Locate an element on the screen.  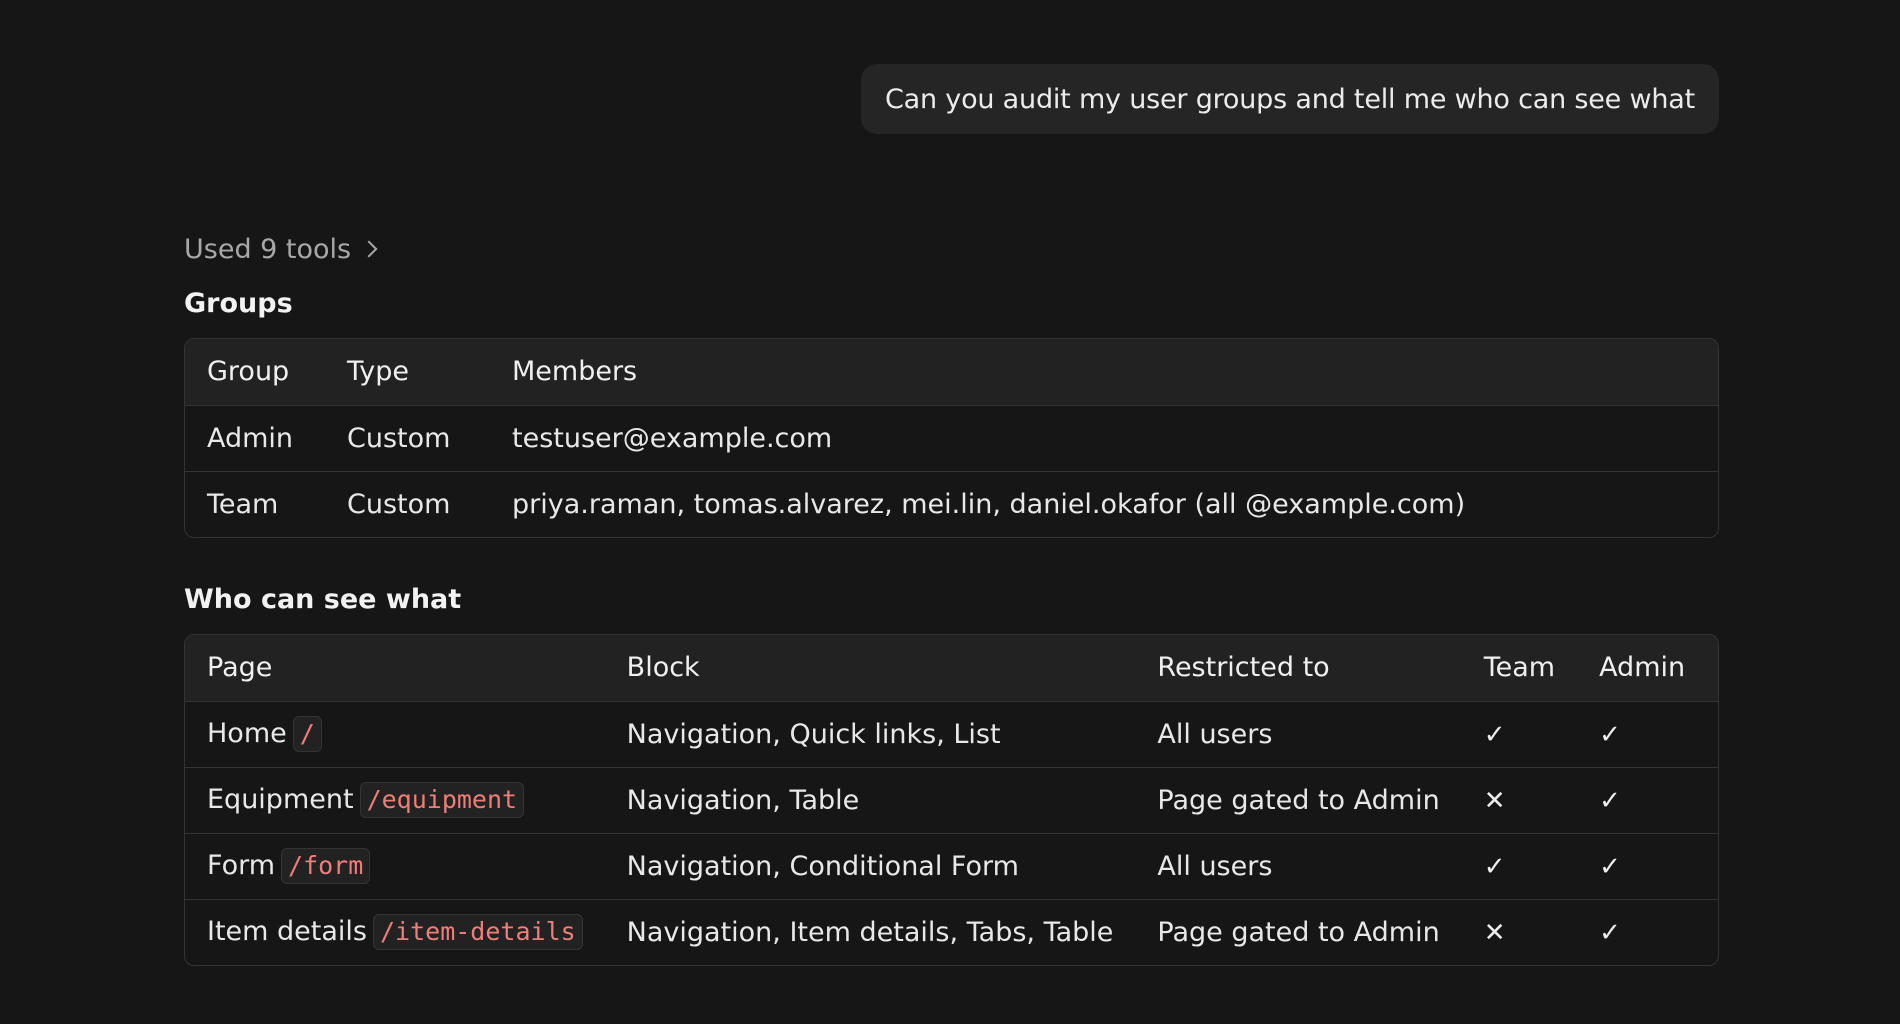
group-cell: Admin is located at coordinates (255, 437).